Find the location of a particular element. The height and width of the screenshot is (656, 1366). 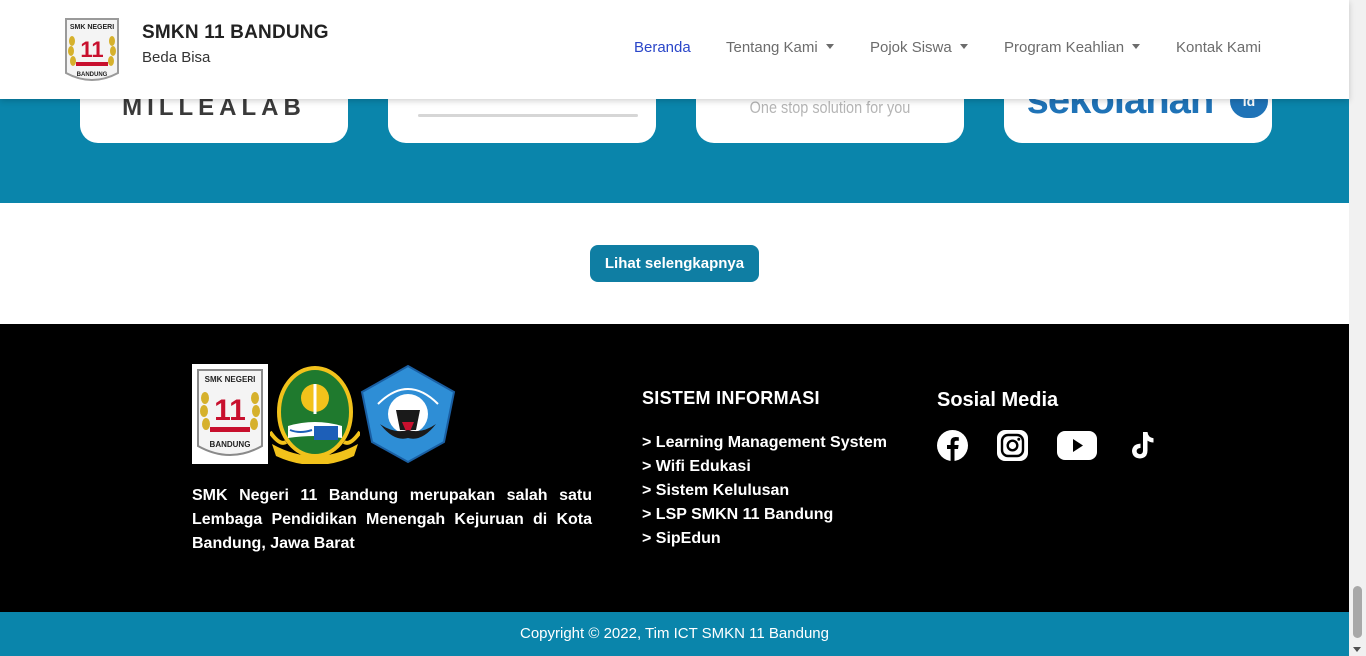

nav-item-program-keahlian: Program Keahlian is located at coordinates (1072, 47).